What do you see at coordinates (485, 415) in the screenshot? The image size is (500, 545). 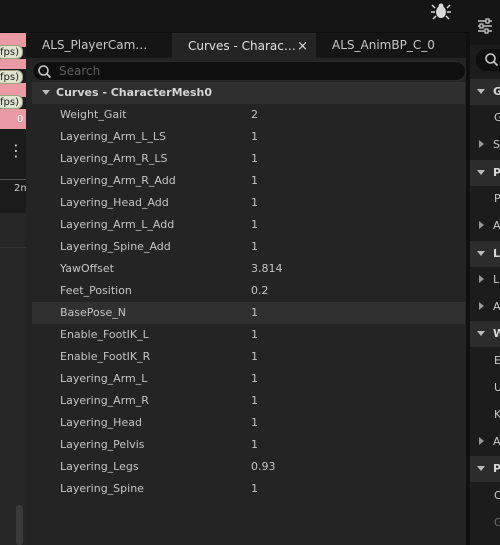 I see `details-property: K` at bounding box center [485, 415].